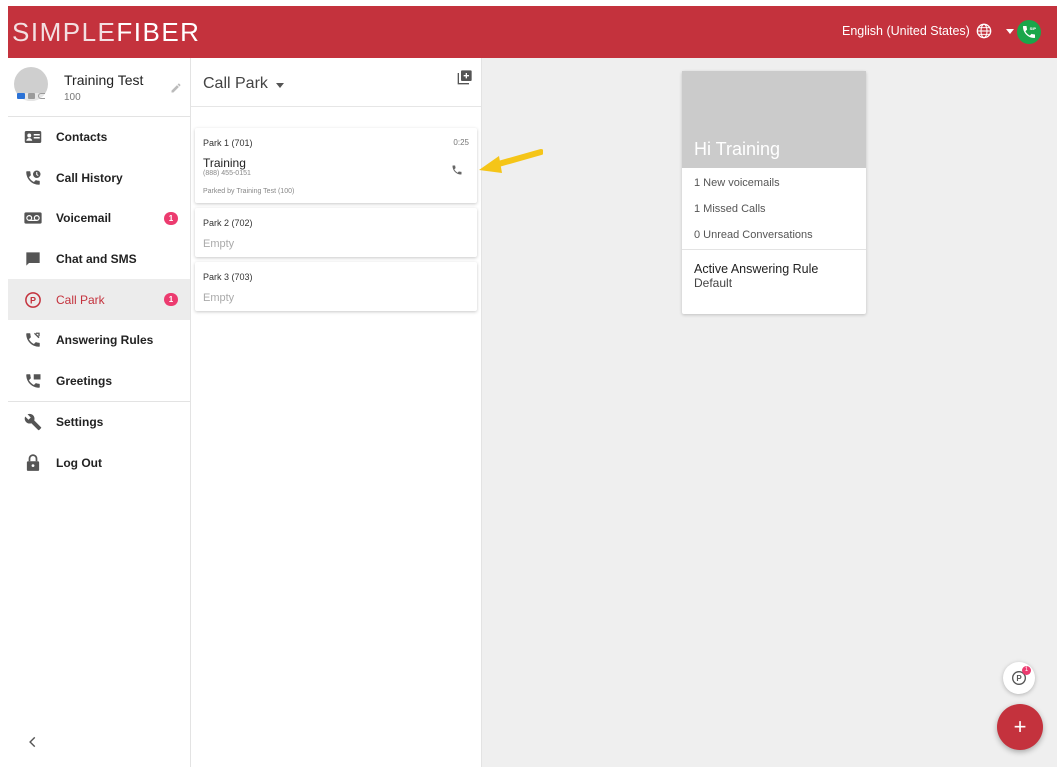 The width and height of the screenshot is (1057, 767). I want to click on wrench-icon, so click(33, 422).